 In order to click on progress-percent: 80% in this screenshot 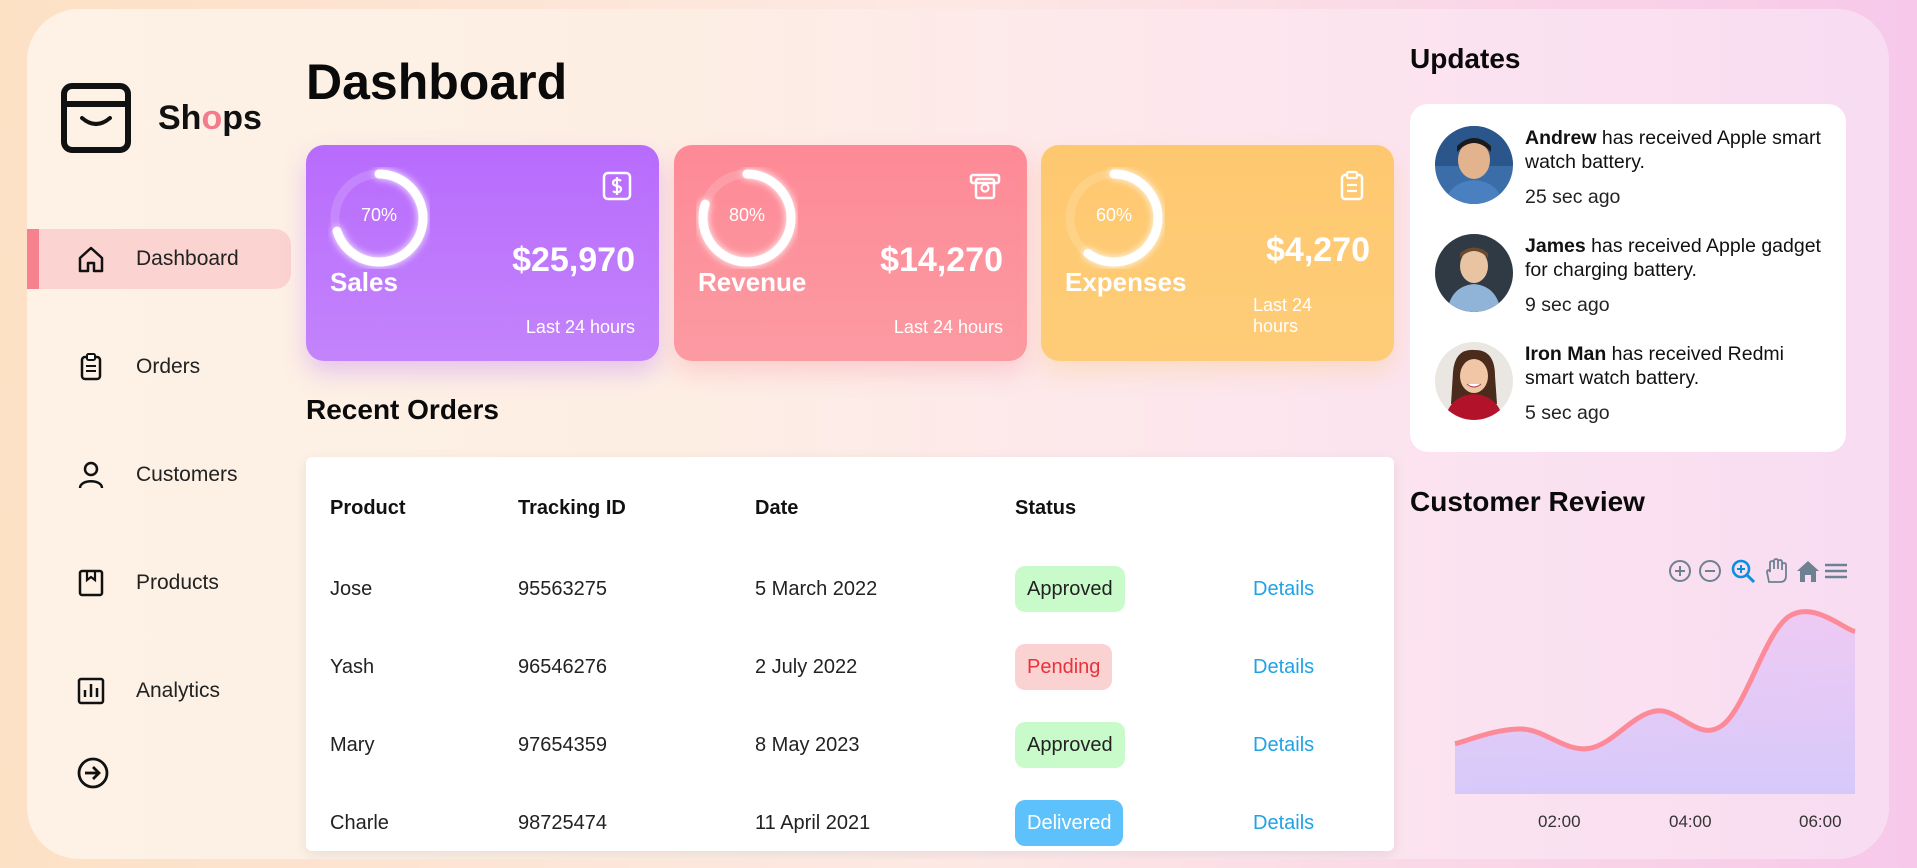, I will do `click(747, 215)`.